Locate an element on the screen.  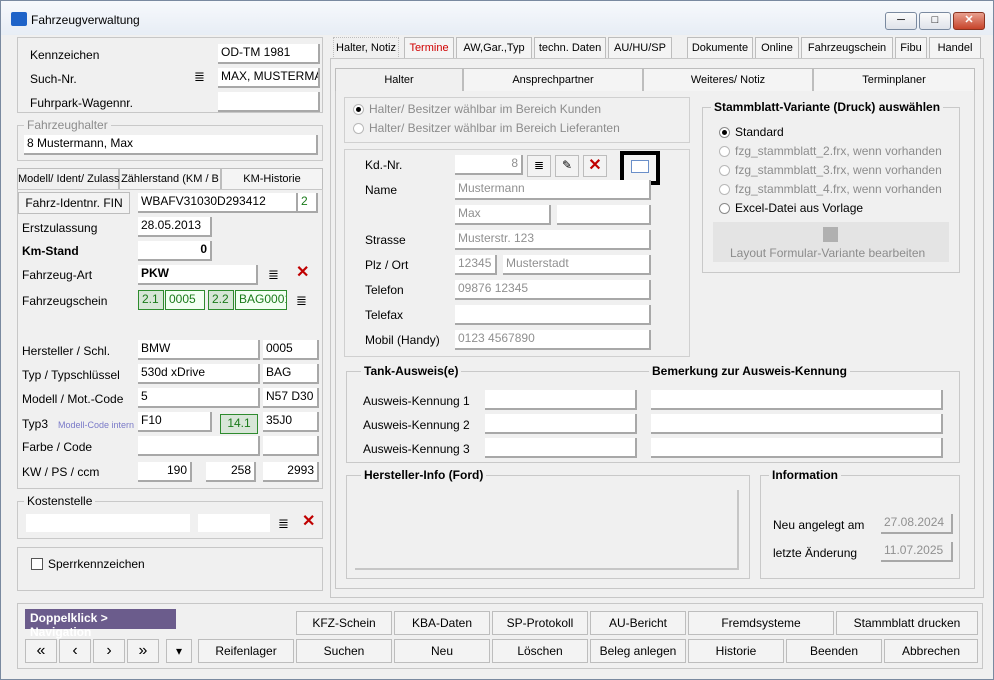
tab-km-historie: KM-Historie is located at coordinates (272, 179).